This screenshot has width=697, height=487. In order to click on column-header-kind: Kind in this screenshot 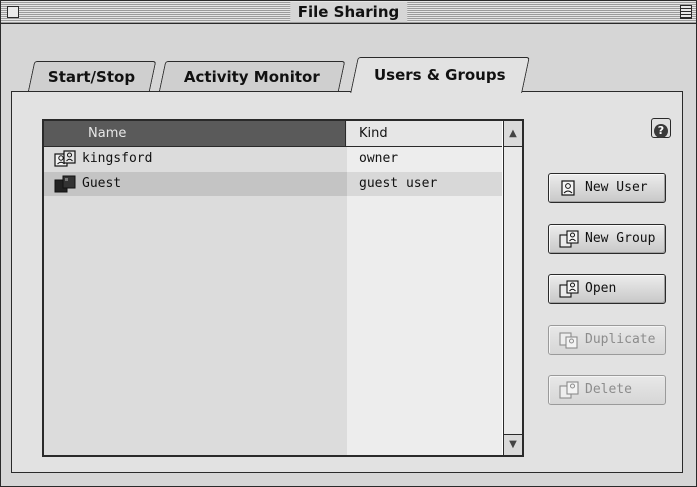, I will do `click(424, 133)`.